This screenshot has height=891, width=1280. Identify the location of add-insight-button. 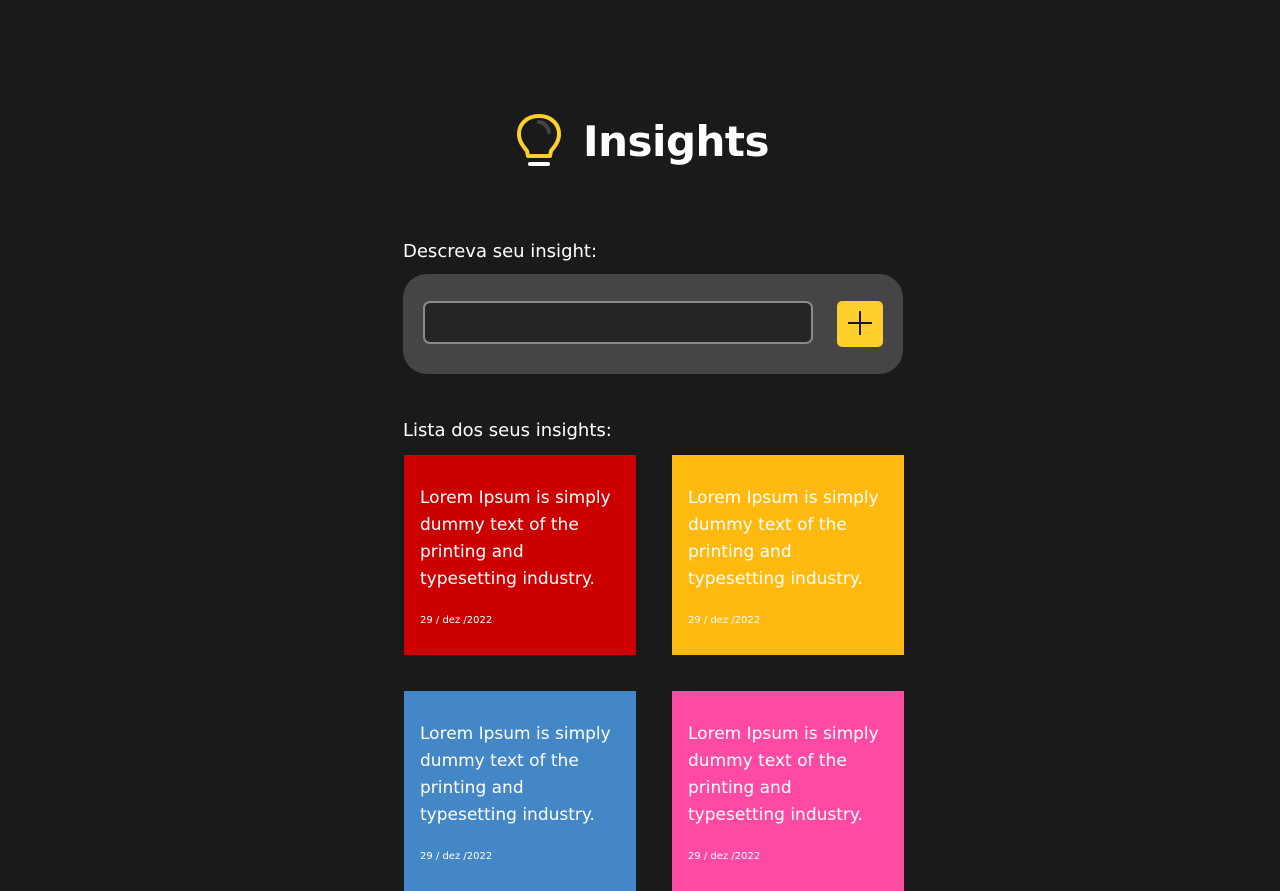
(860, 324).